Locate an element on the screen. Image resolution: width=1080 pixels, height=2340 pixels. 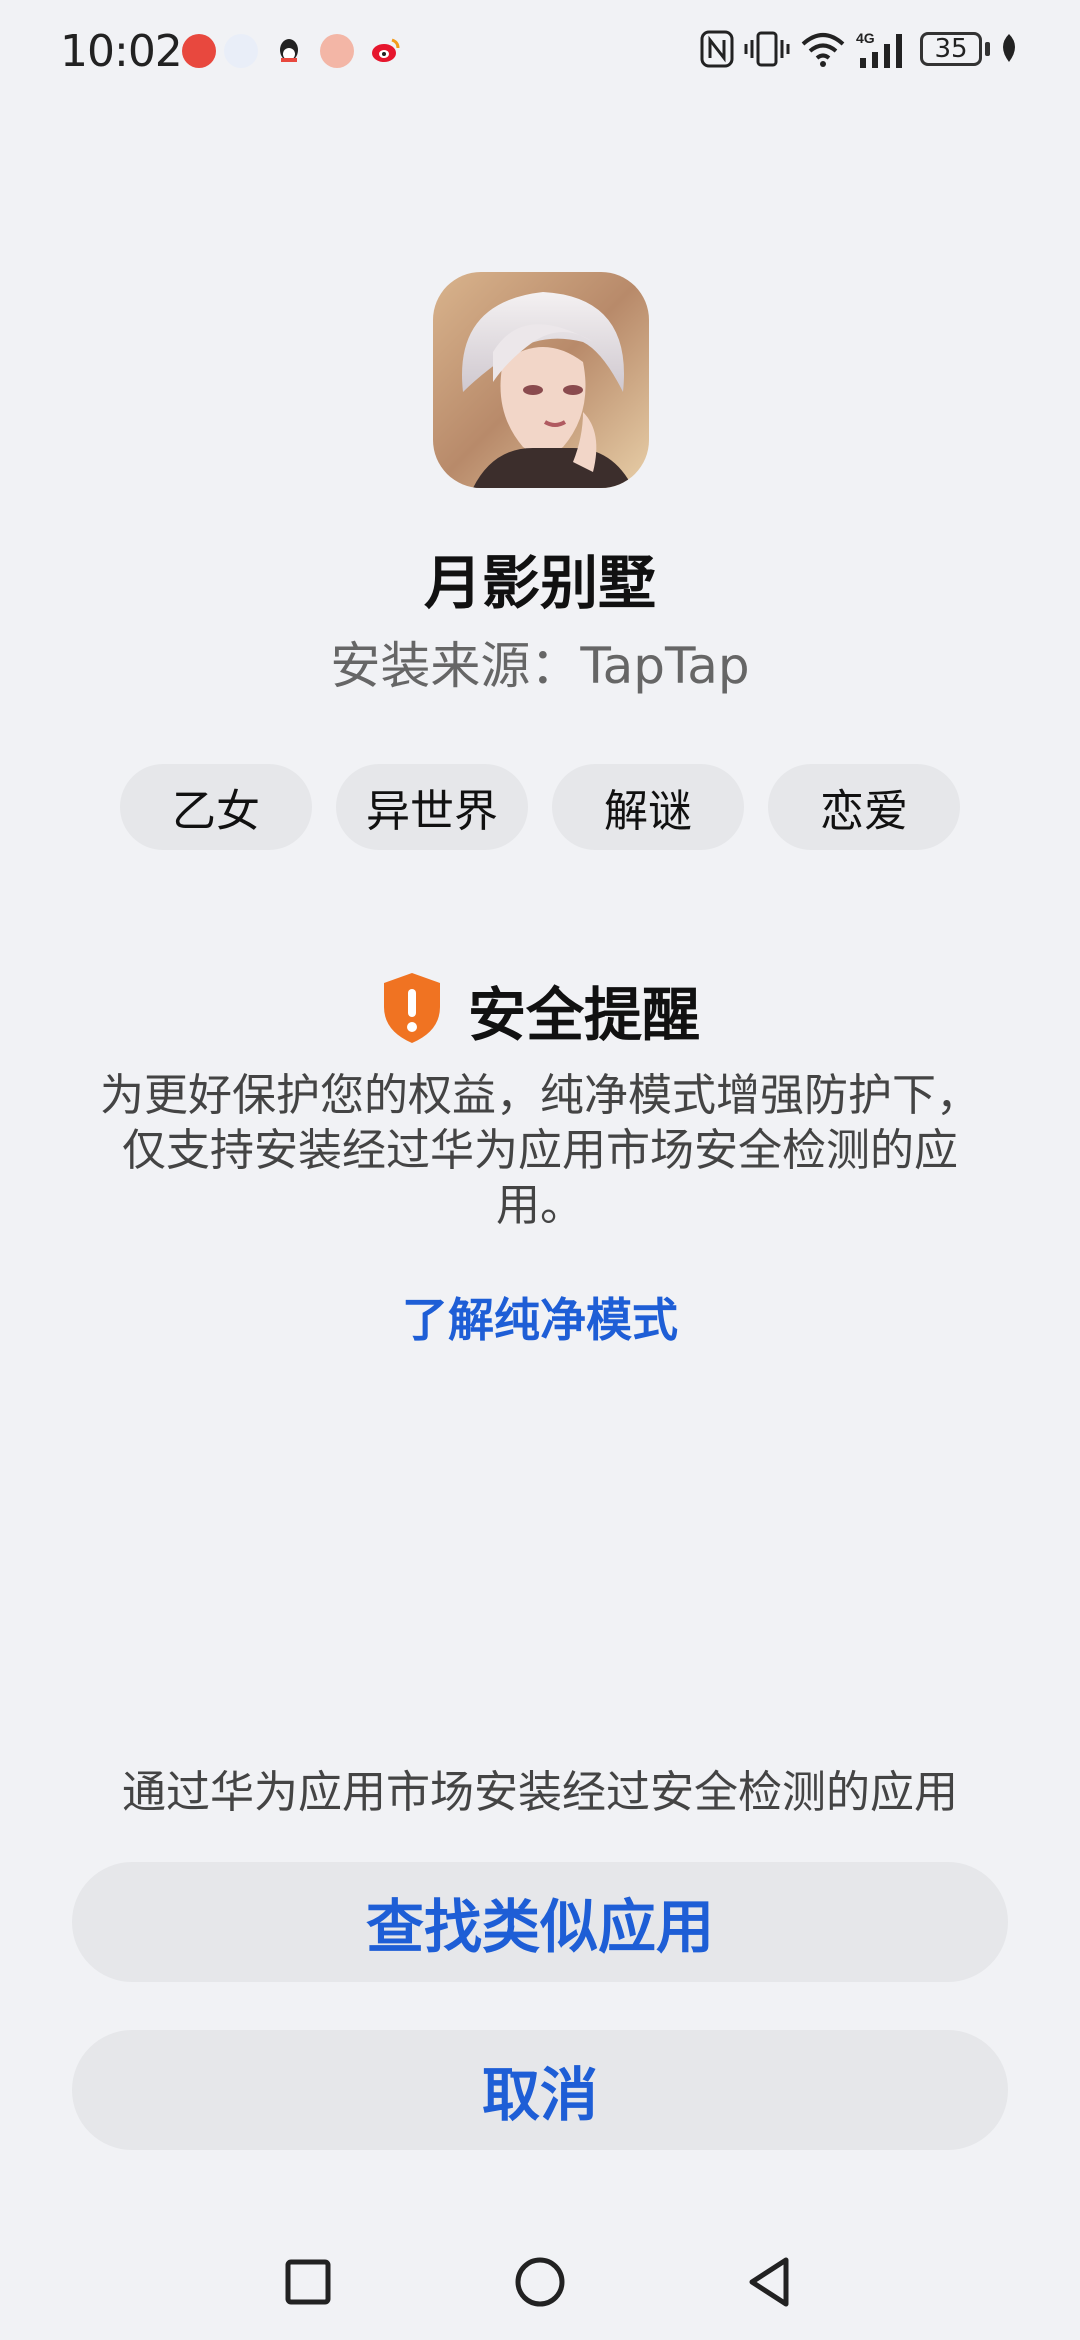
tag-chip: 解谜 is located at coordinates (648, 807).